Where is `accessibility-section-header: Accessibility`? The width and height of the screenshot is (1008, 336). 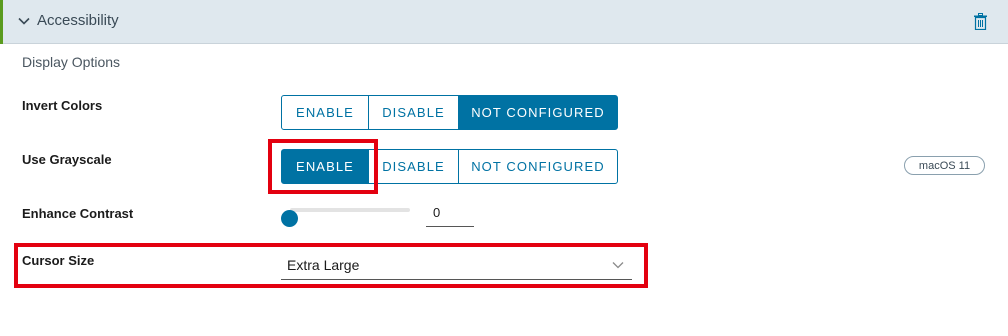
accessibility-section-header: Accessibility is located at coordinates (504, 22).